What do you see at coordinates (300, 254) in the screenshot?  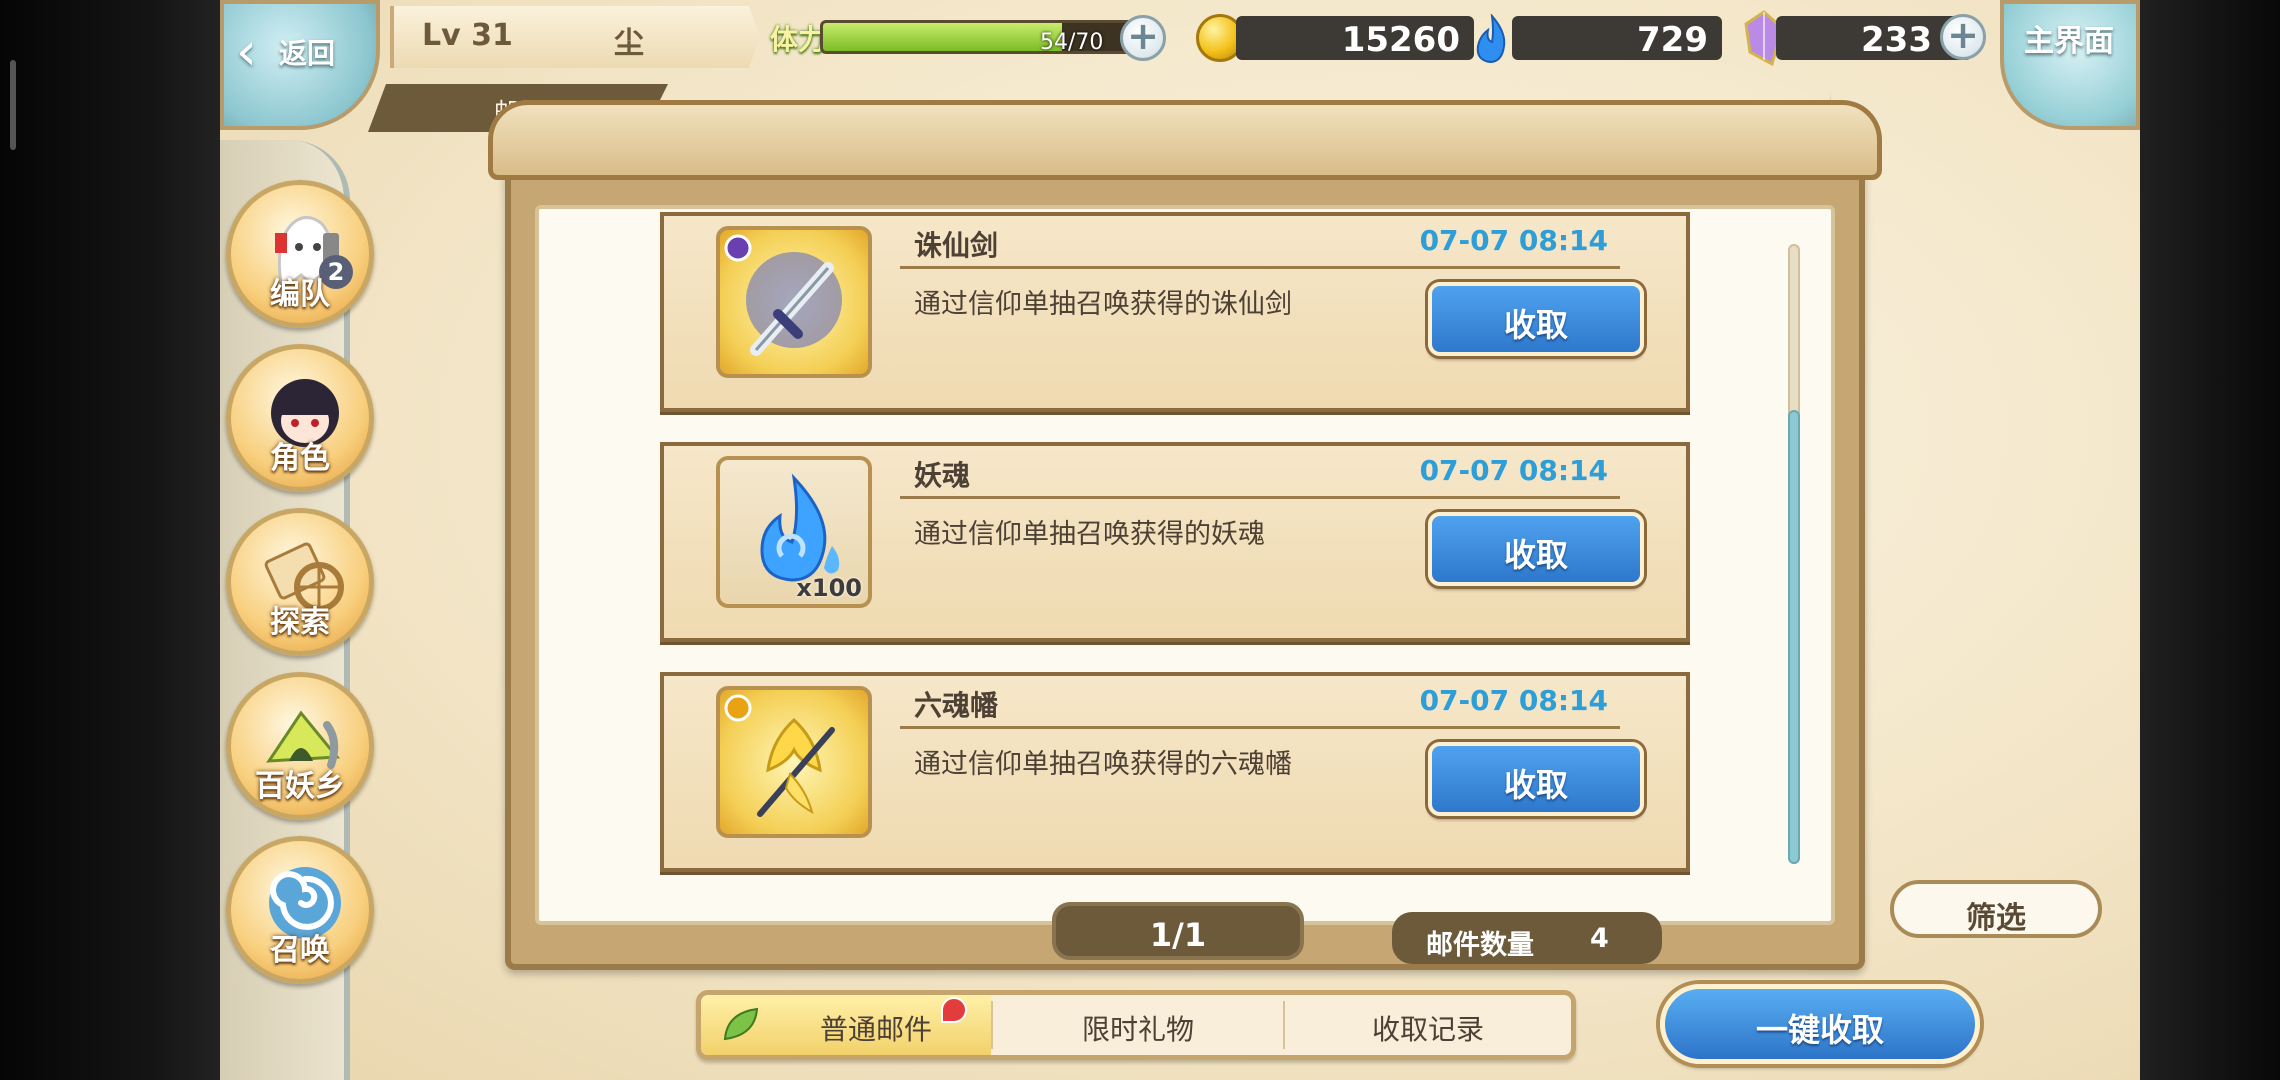 I see `sidebar-item-team: 2 编队` at bounding box center [300, 254].